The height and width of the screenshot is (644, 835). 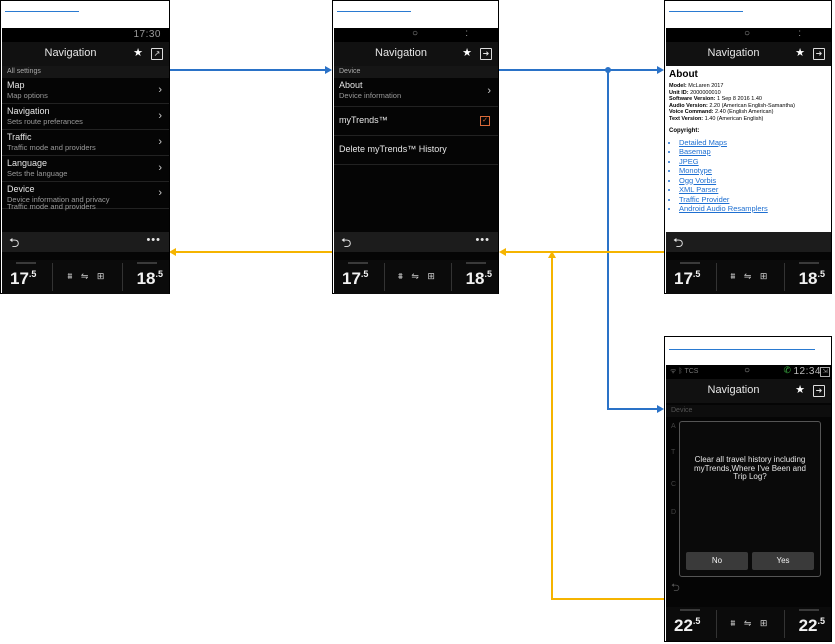 What do you see at coordinates (743, 112) in the screenshot?
I see `info-value: 2.40 (English American)` at bounding box center [743, 112].